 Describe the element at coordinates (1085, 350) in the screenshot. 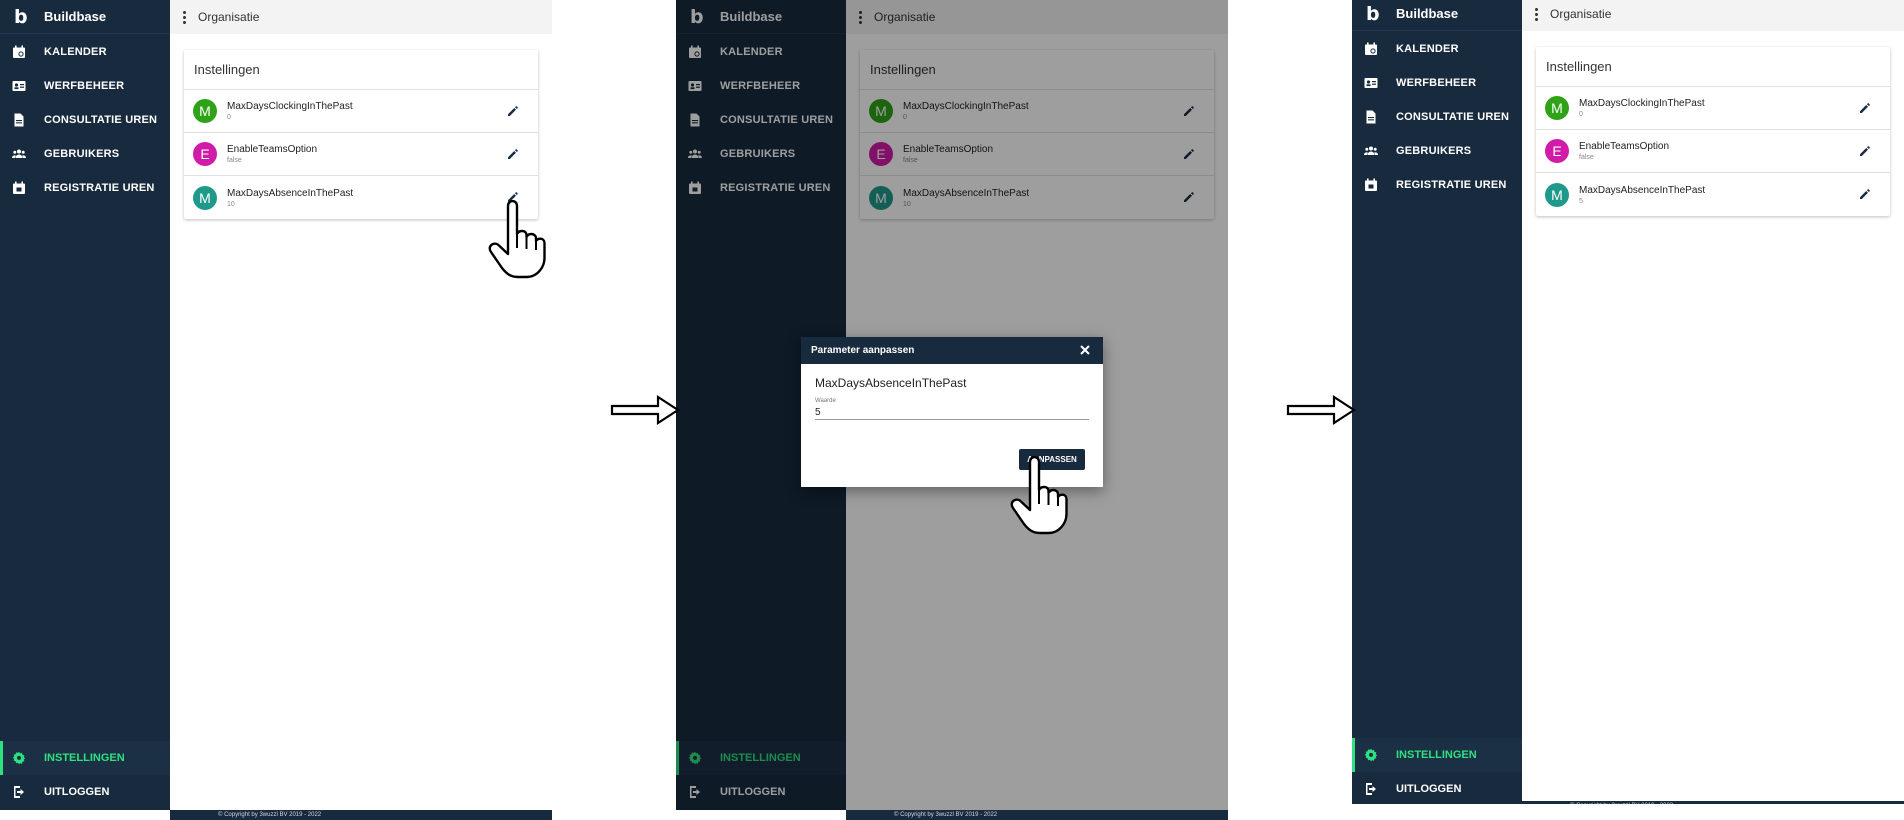

I see `close-icon` at that location.